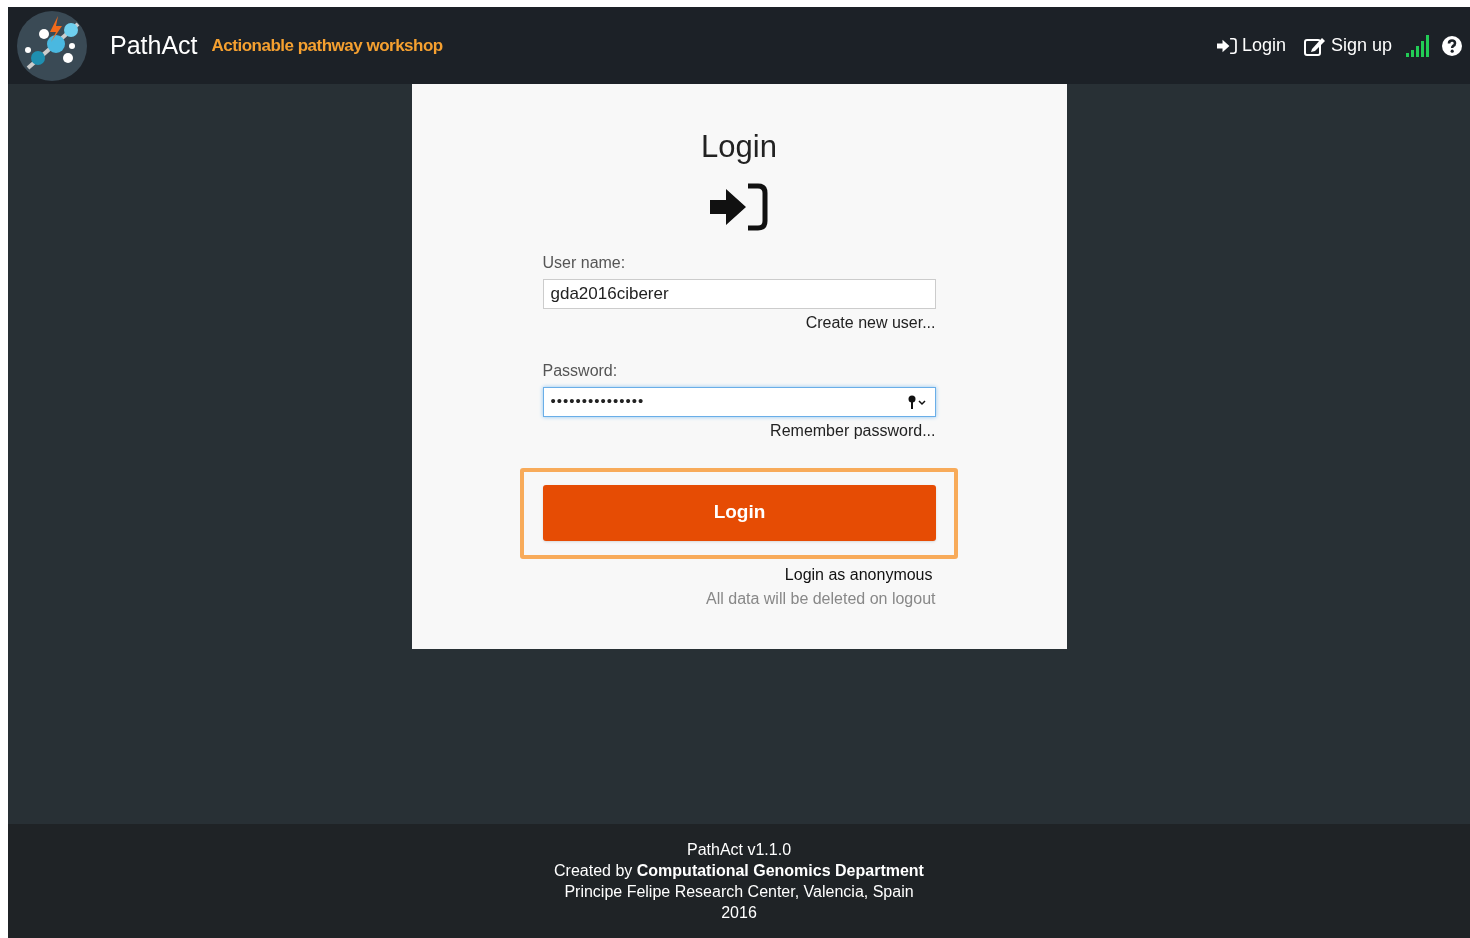 Image resolution: width=1470 pixels, height=938 pixels. I want to click on footer-text: Created by Computational Genomics Department, so click(739, 871).